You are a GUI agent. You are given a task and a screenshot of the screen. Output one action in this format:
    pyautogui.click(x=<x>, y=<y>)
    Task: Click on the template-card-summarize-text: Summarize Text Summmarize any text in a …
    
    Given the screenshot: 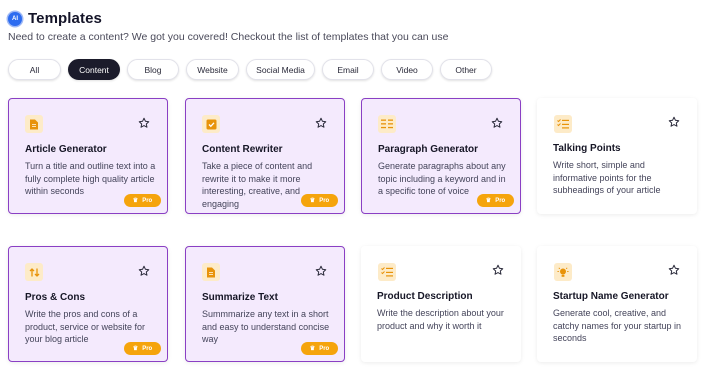 What is the action you would take?
    pyautogui.click(x=265, y=304)
    